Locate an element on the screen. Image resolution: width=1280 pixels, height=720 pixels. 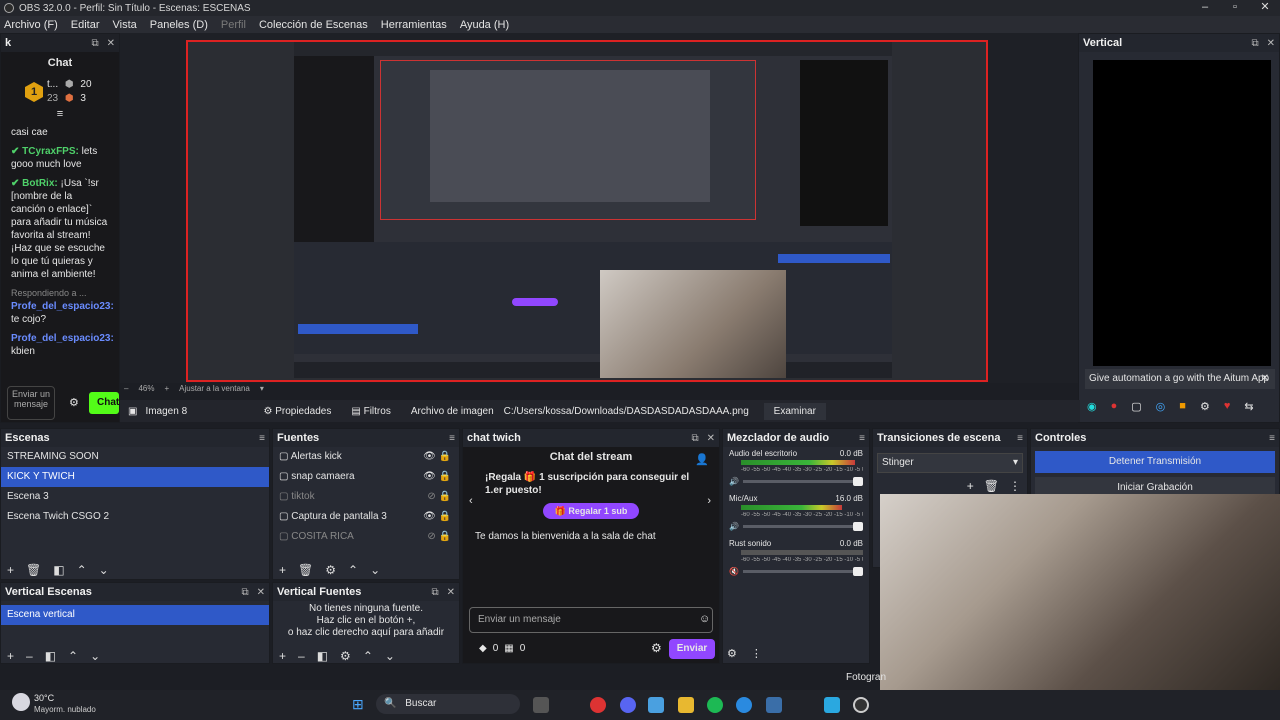
link-icon: ⇆ is located at coordinates (1248, 406).